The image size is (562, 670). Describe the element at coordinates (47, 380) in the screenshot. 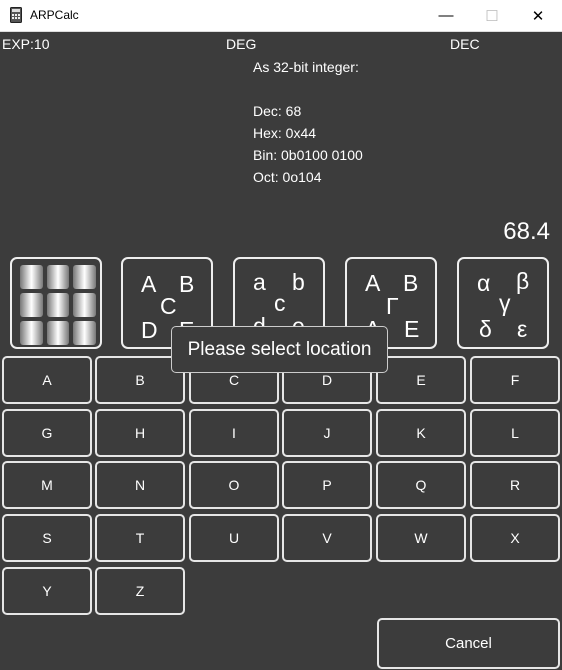

I see `key-a: A` at that location.